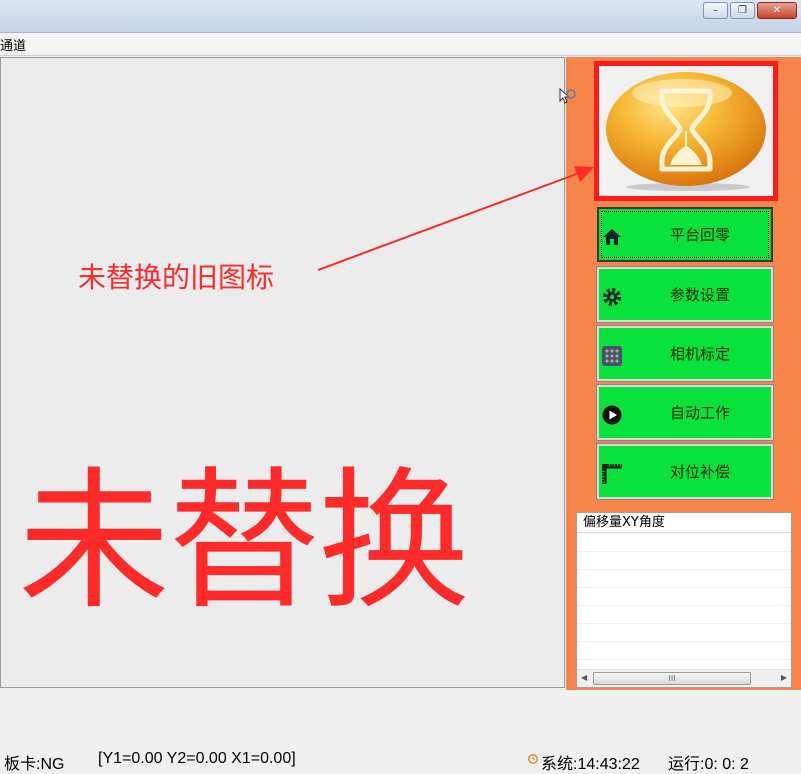 This screenshot has height=774, width=801. I want to click on restore-button: ❐, so click(742, 10).